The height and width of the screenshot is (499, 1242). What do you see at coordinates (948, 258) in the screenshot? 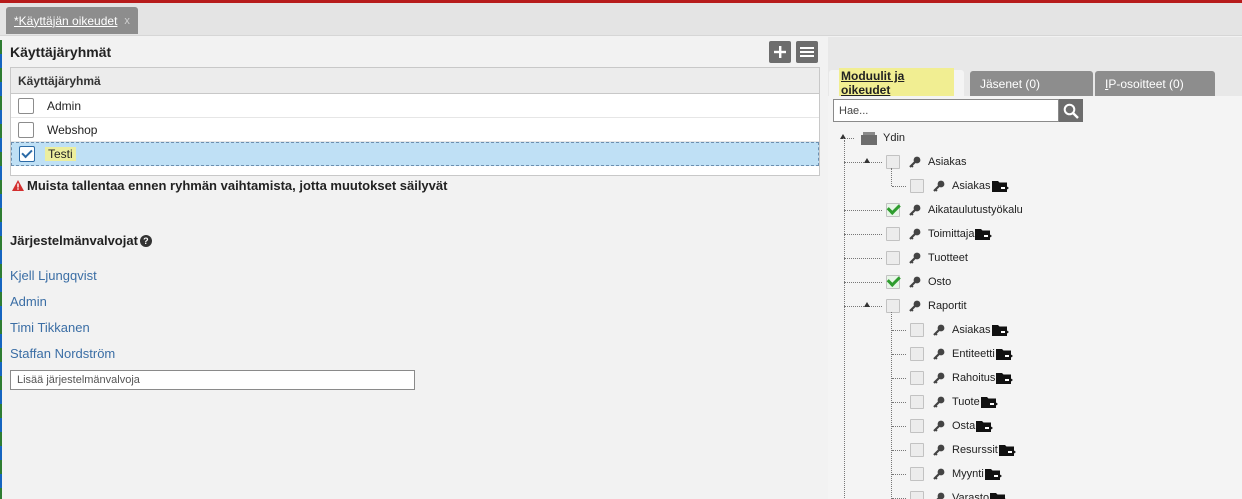
I see `tree-node-label: Tuotteet` at bounding box center [948, 258].